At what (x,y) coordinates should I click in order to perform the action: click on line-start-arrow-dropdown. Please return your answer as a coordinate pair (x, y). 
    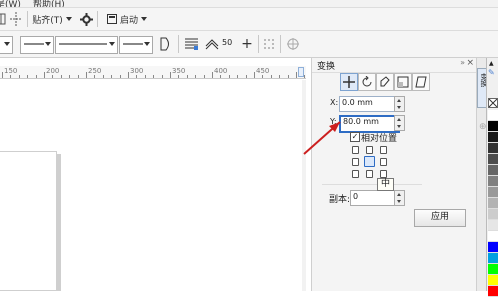
    Looking at the image, I should click on (37, 45).